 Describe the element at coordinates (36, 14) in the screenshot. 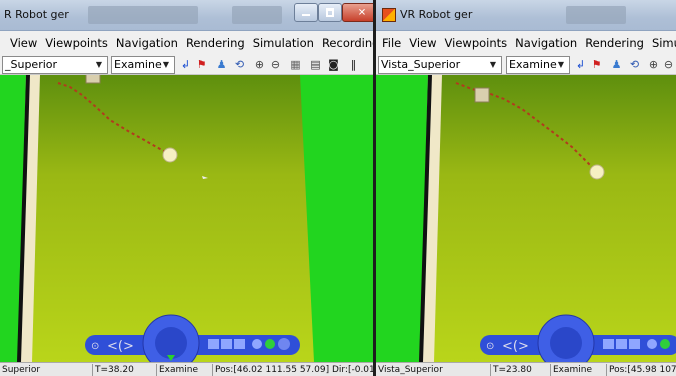

I see `window-title: R Robot ger` at that location.